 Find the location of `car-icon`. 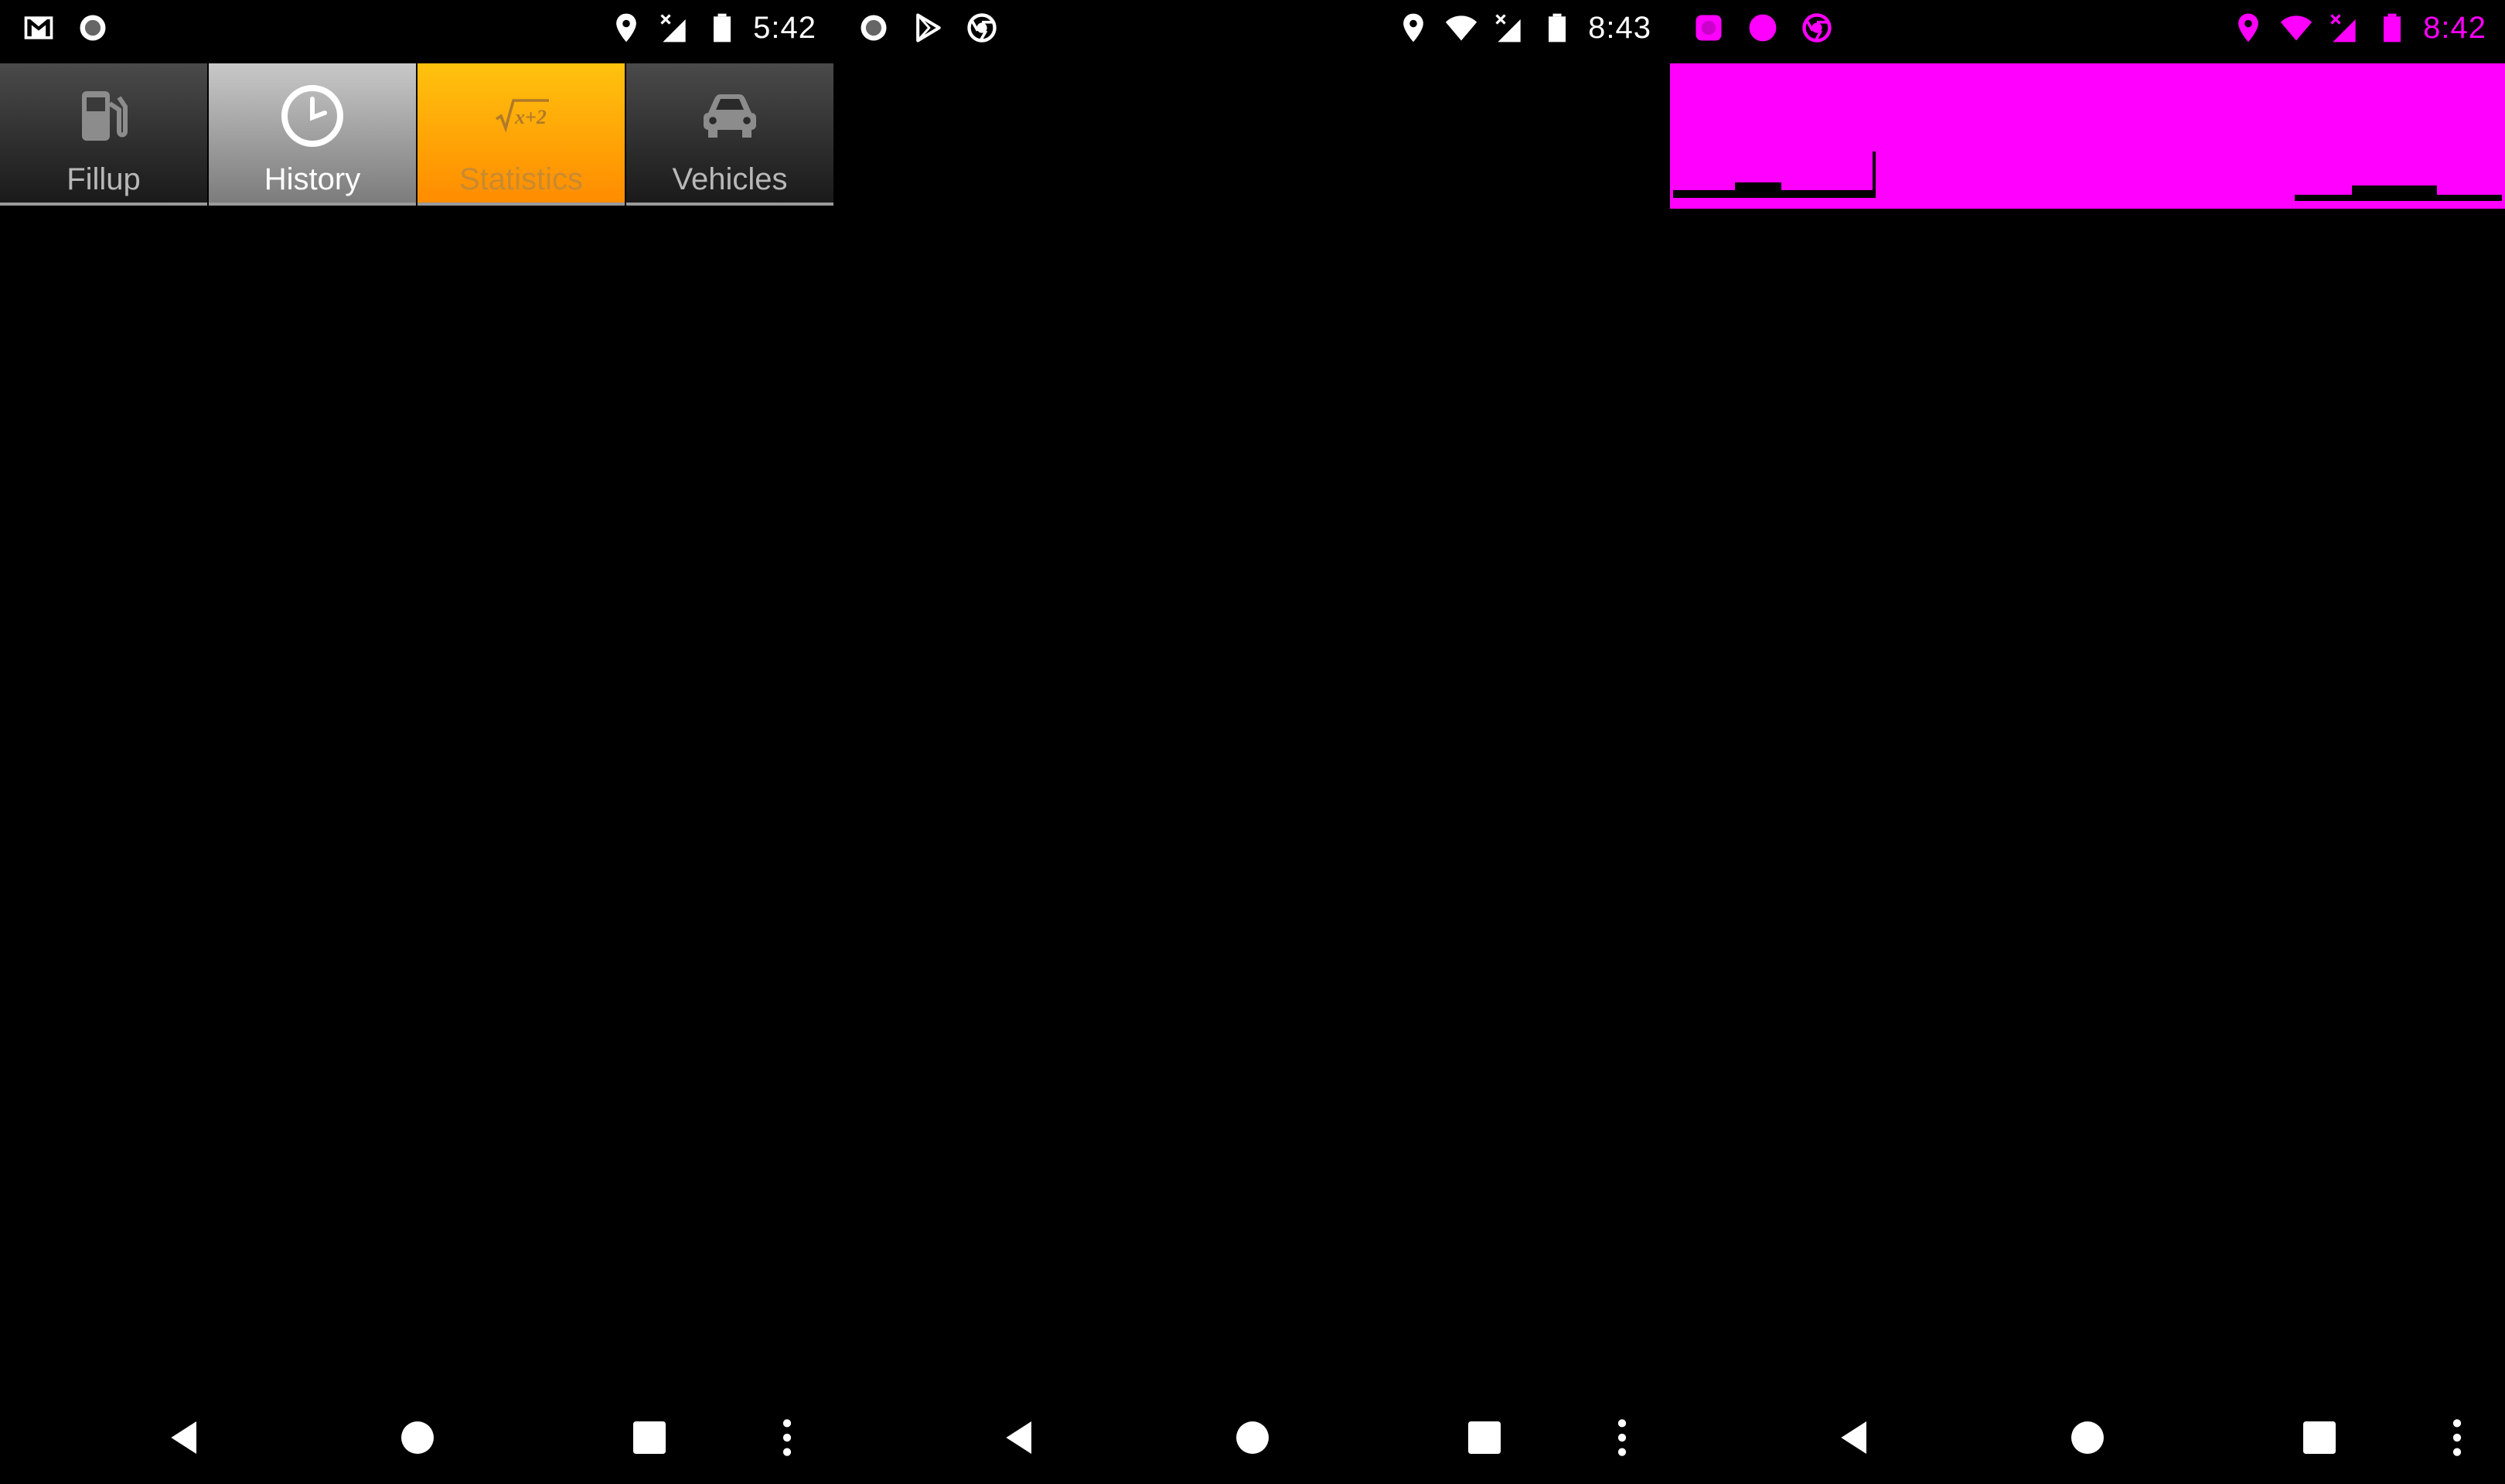

car-icon is located at coordinates (729, 116).